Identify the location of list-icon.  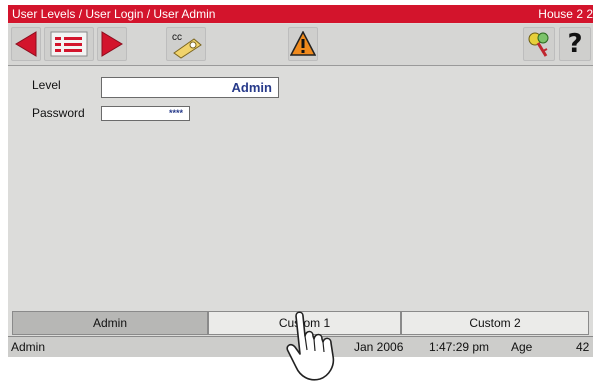
(69, 44).